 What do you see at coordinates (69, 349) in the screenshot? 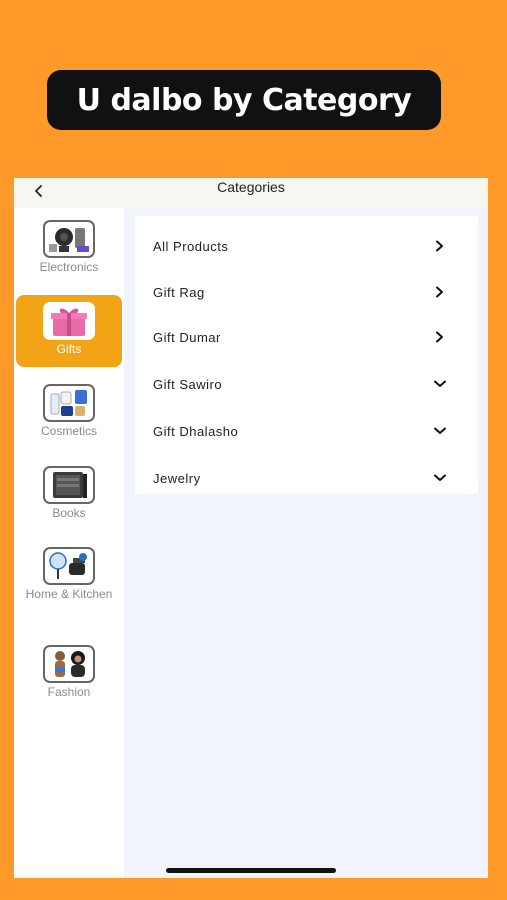
I see `sidebar-item-label: Gifts` at bounding box center [69, 349].